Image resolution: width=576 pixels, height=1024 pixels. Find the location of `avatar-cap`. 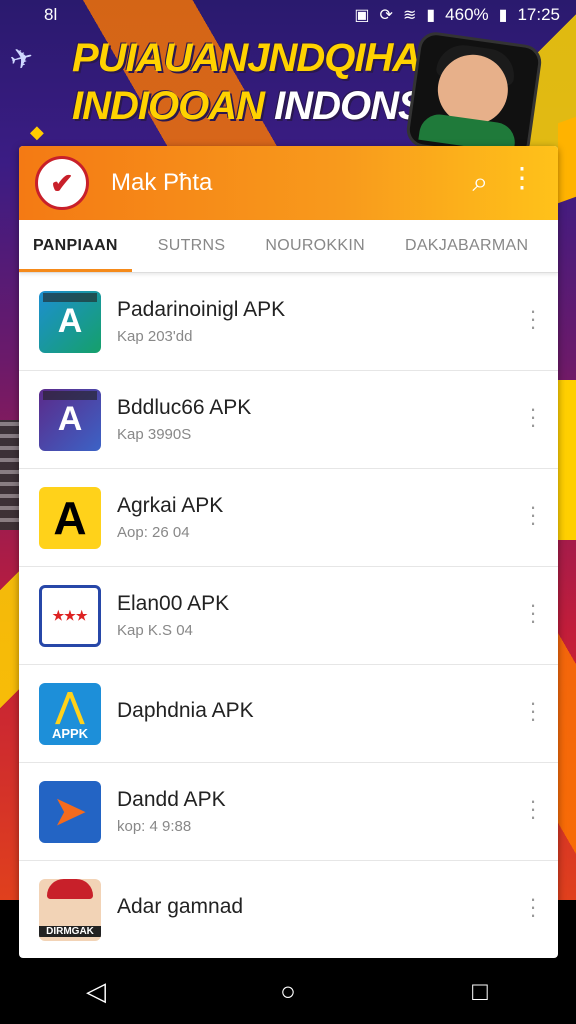

avatar-cap is located at coordinates (70, 889).